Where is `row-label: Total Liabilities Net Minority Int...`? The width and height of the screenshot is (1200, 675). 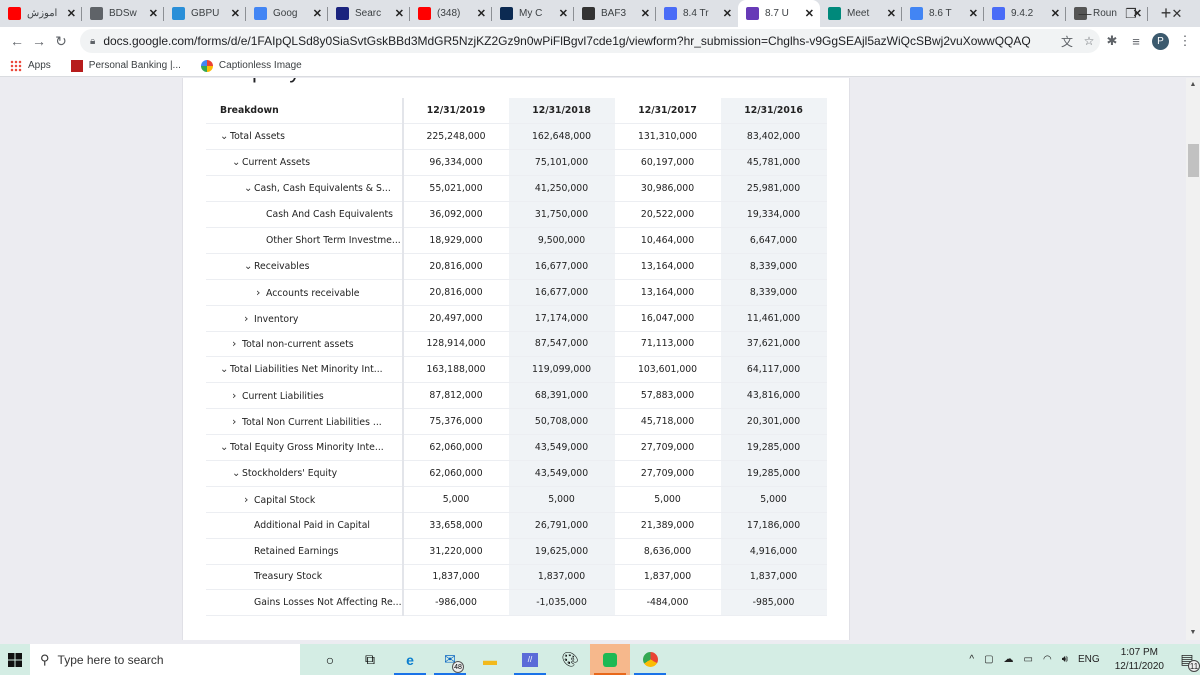
row-label: Total Liabilities Net Minority Int... is located at coordinates (306, 370).